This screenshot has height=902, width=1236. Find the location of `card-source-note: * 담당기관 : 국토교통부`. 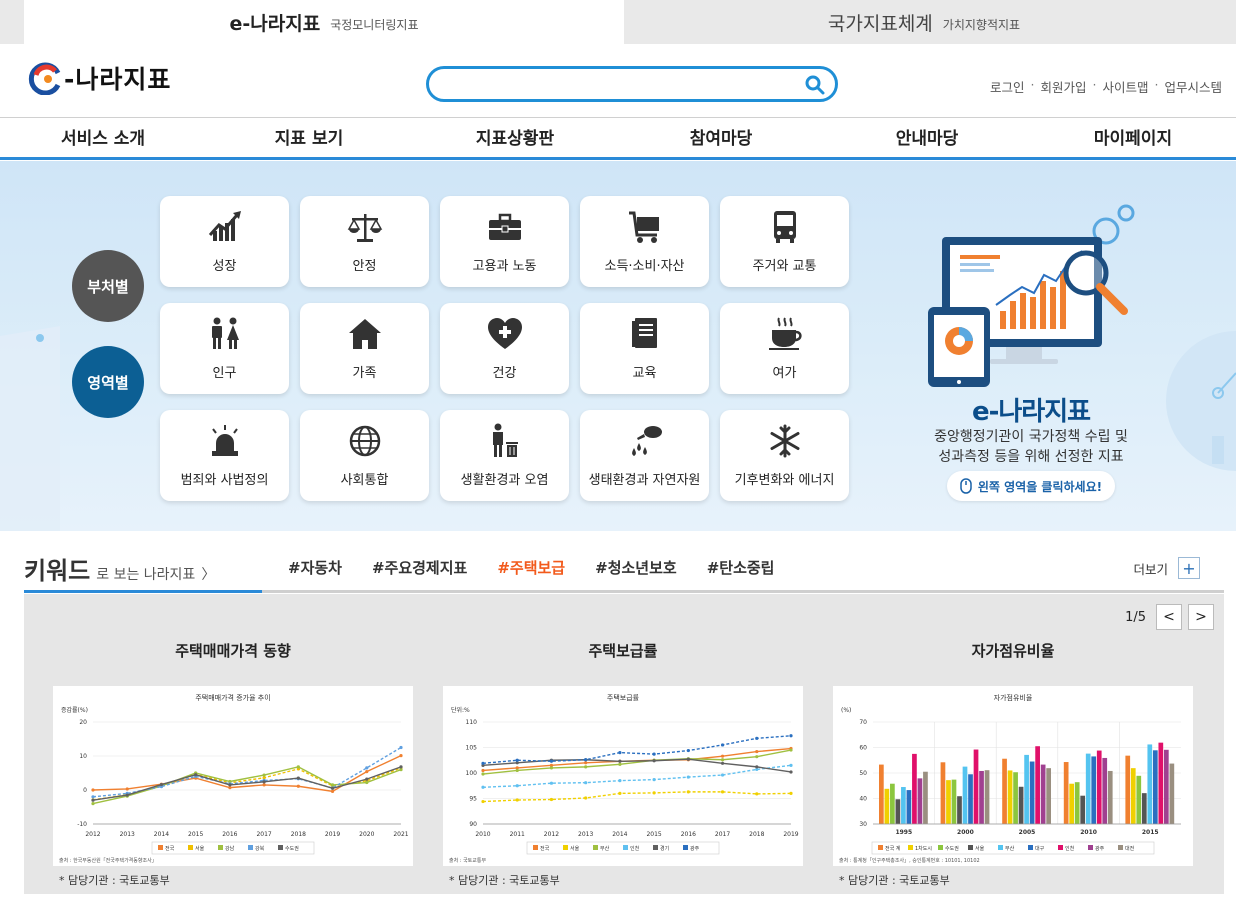

card-source-note: * 담당기관 : 국토교통부 is located at coordinates (894, 880).